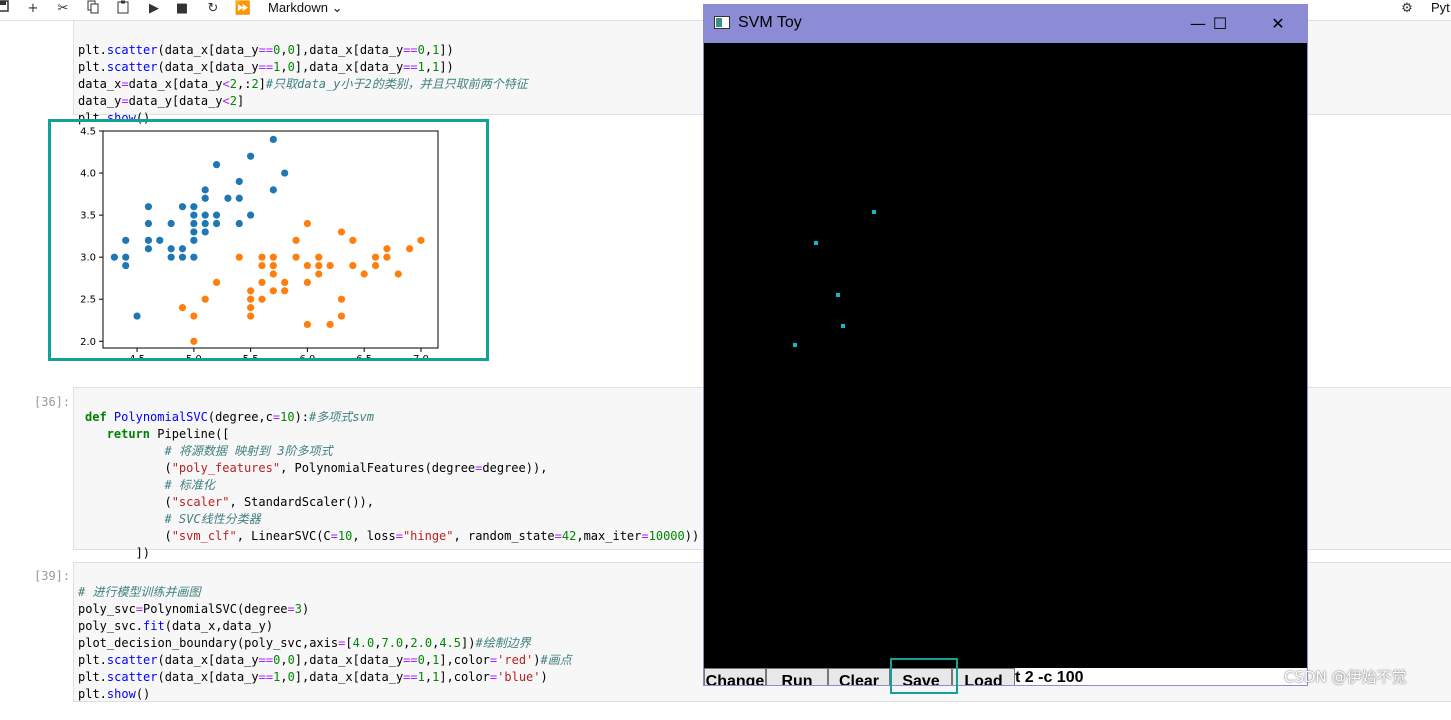 The image size is (1451, 720). I want to click on fast-forward-icon: ⏩, so click(243, 9).